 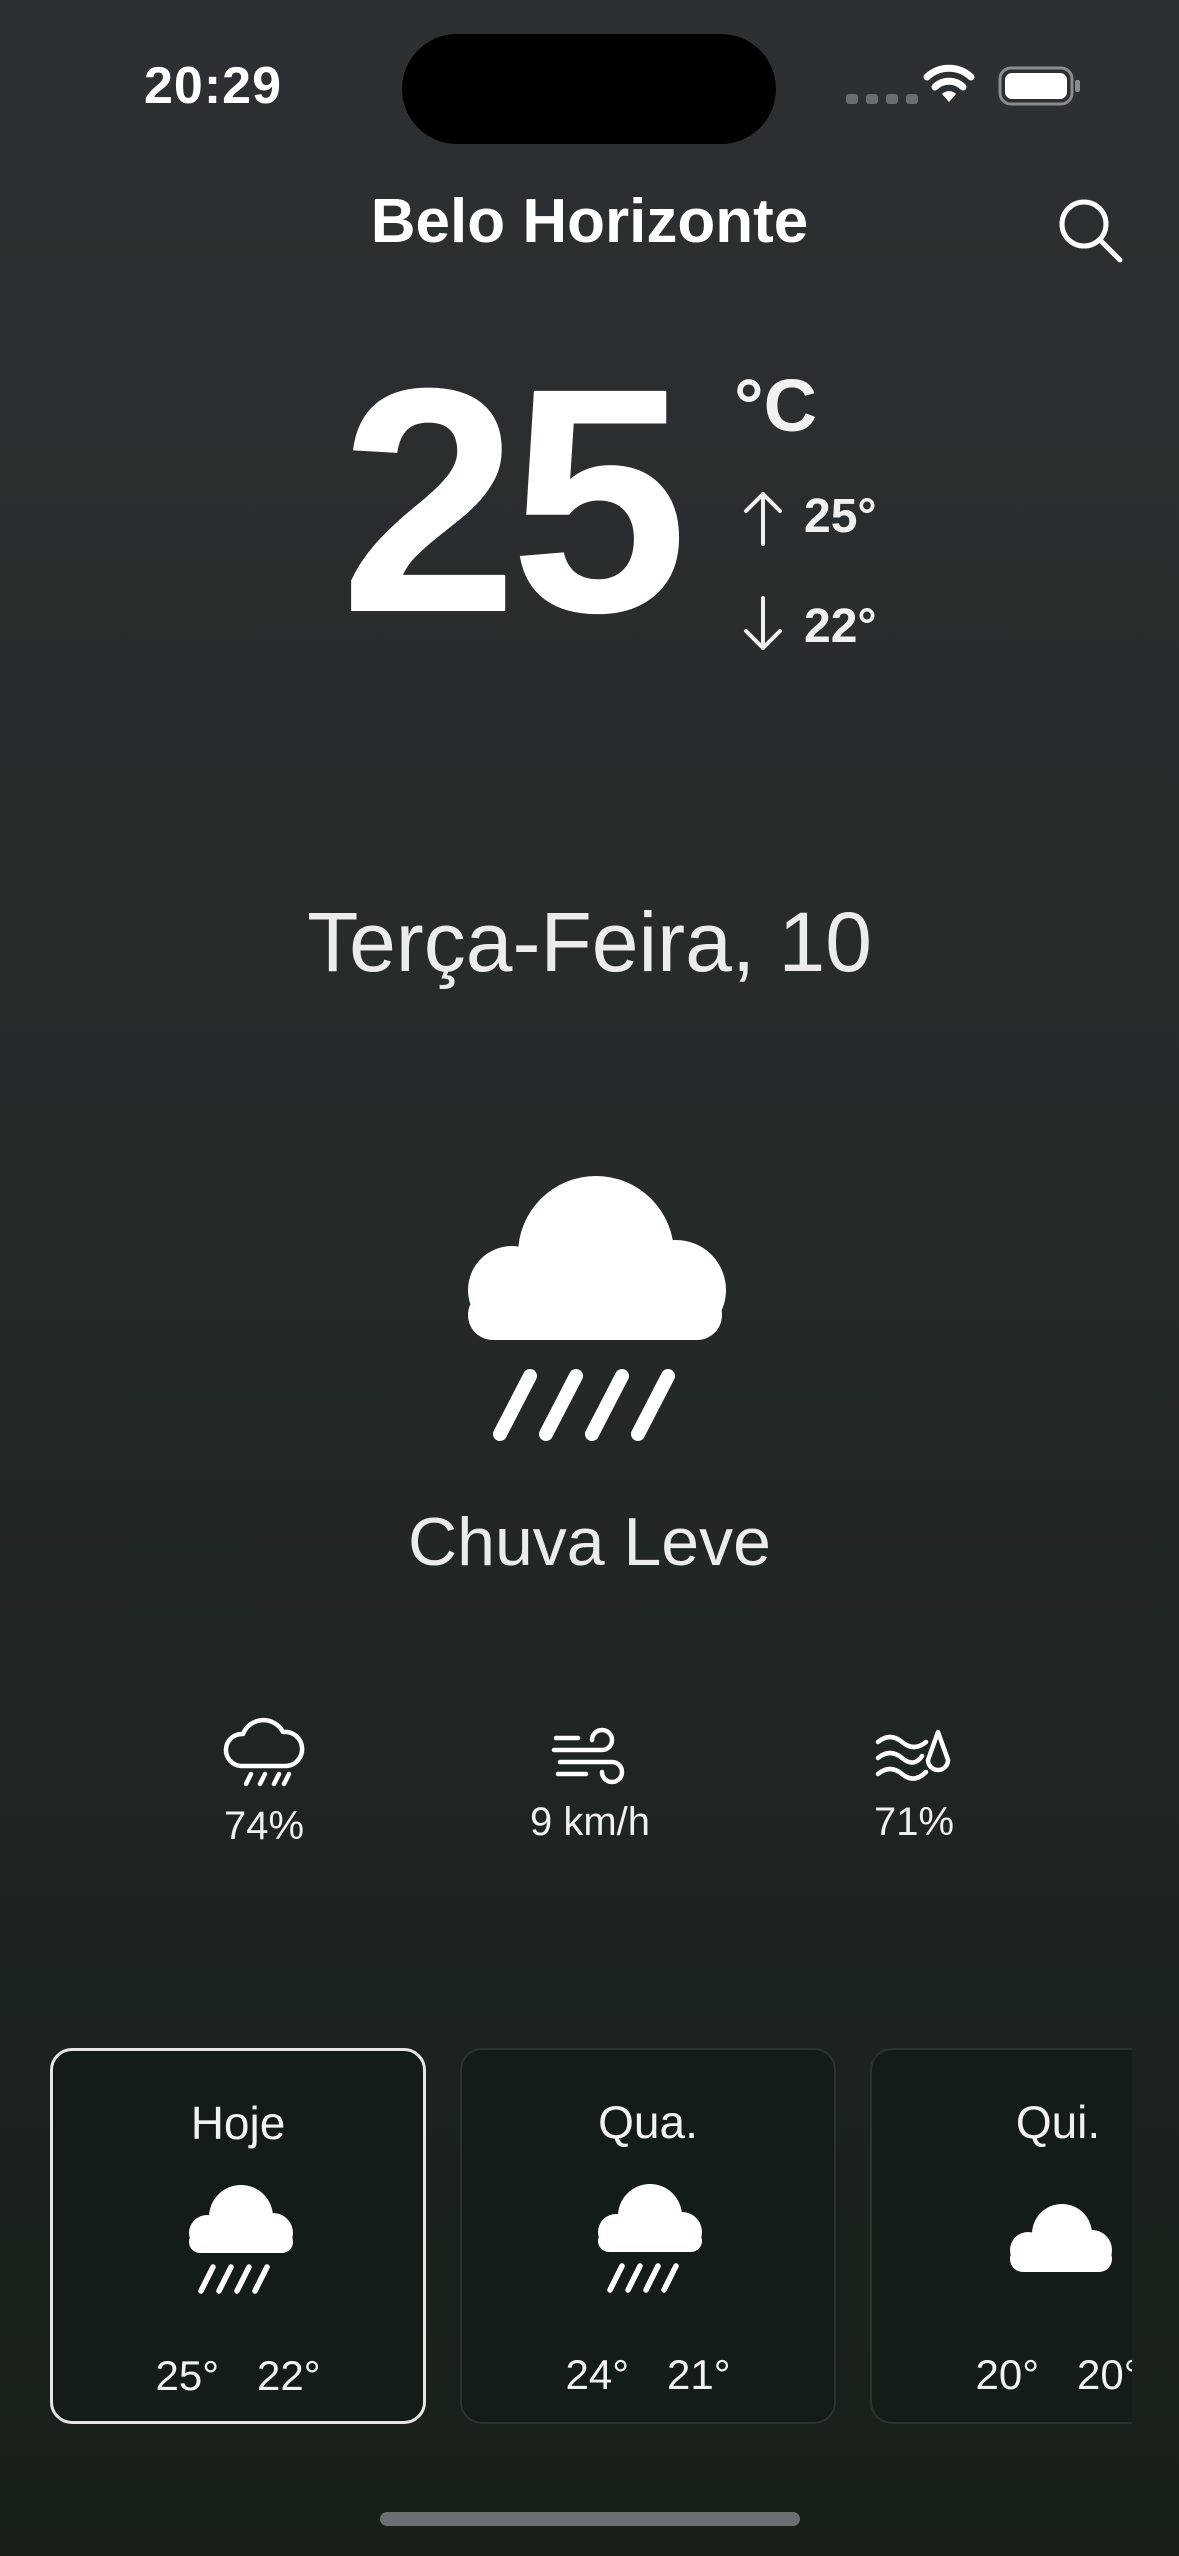 What do you see at coordinates (1040, 88) in the screenshot?
I see `battery-icon` at bounding box center [1040, 88].